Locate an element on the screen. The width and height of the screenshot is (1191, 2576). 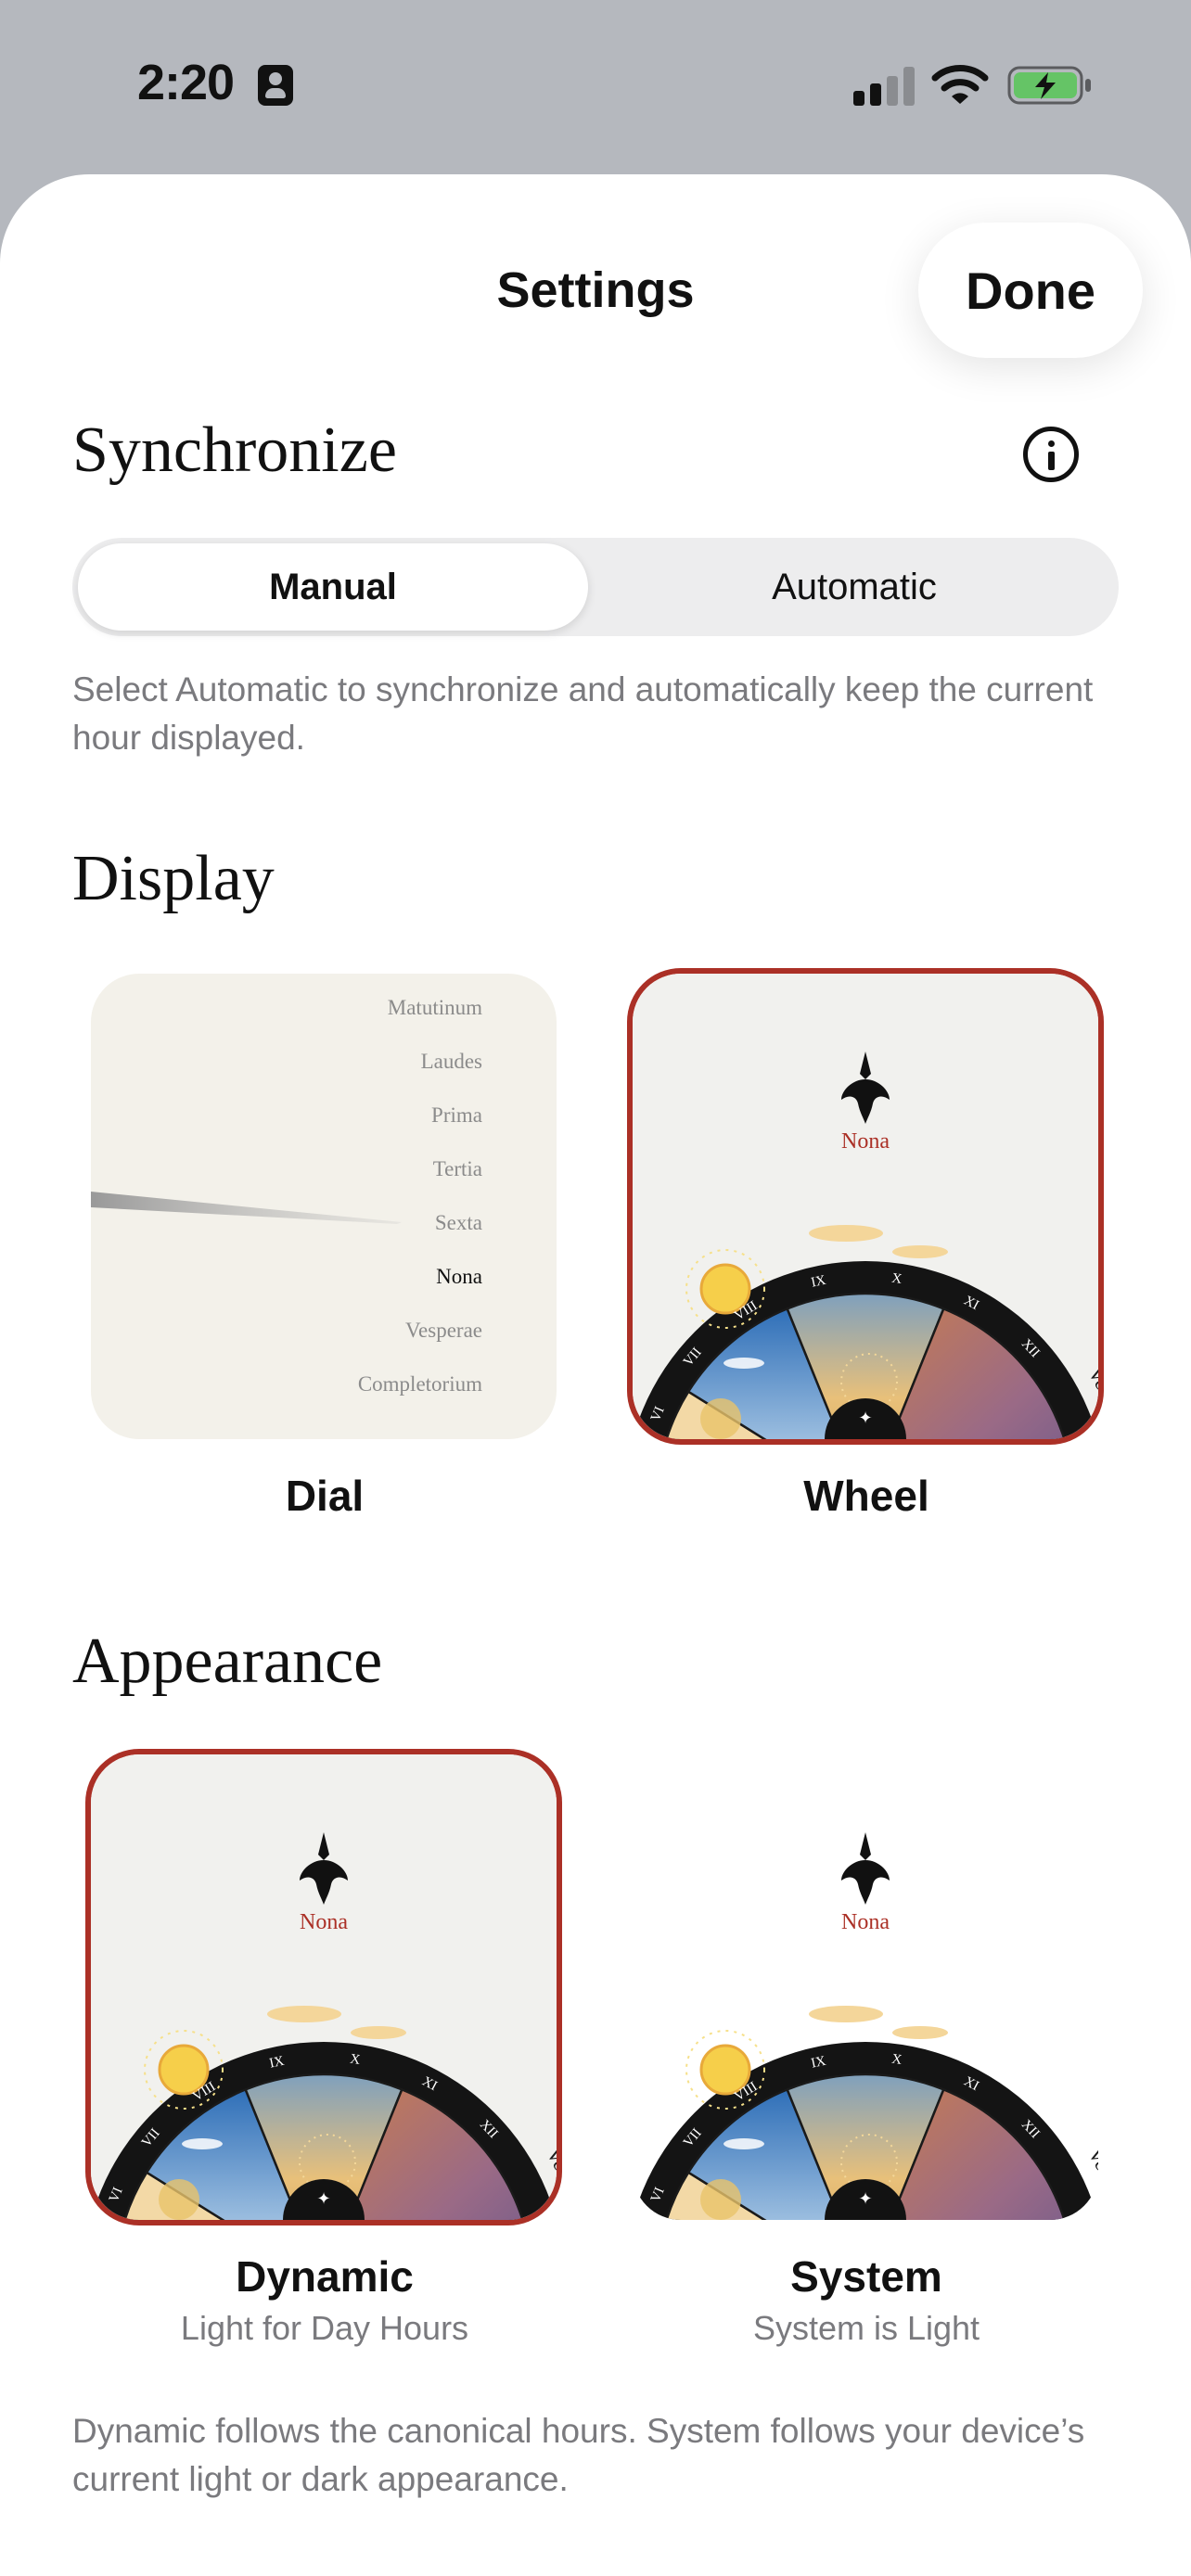
sync-segmented-control: Manual Automatic is located at coordinates (595, 587).